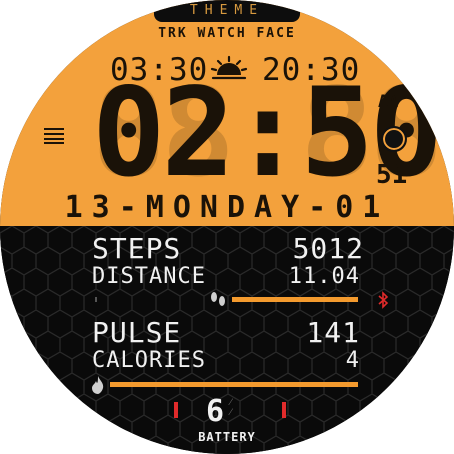 This screenshot has height=454, width=454. What do you see at coordinates (352, 360) in the screenshot?
I see `calories-value: 4` at bounding box center [352, 360].